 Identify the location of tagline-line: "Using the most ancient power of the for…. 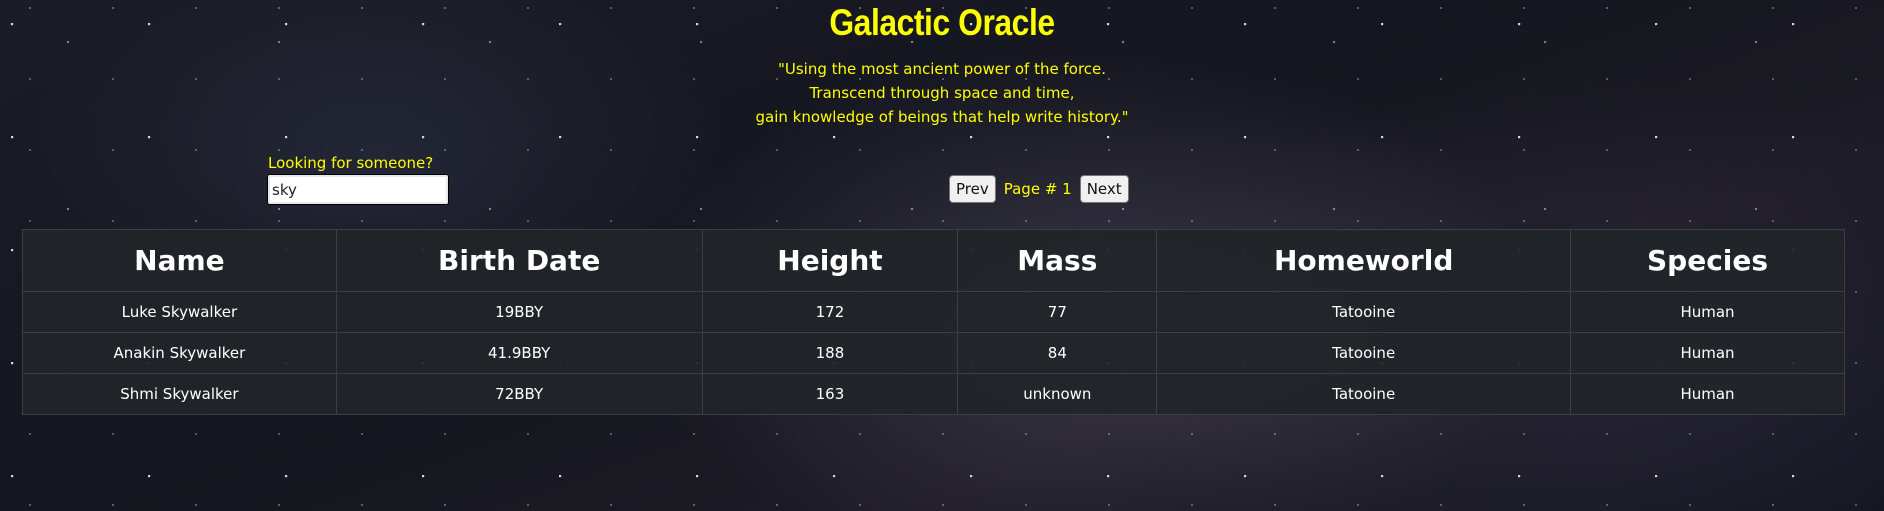
(942, 69).